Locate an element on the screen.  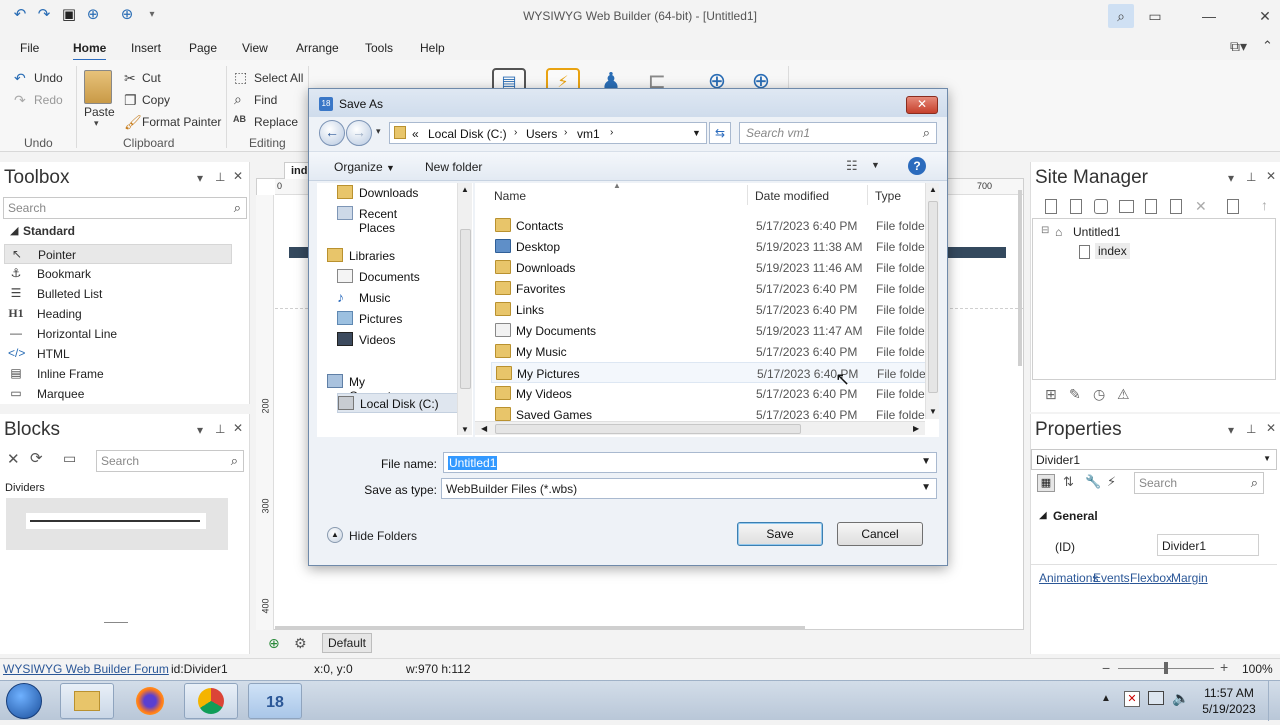
close-window-button: ✕ is located at coordinates (1265, 16).